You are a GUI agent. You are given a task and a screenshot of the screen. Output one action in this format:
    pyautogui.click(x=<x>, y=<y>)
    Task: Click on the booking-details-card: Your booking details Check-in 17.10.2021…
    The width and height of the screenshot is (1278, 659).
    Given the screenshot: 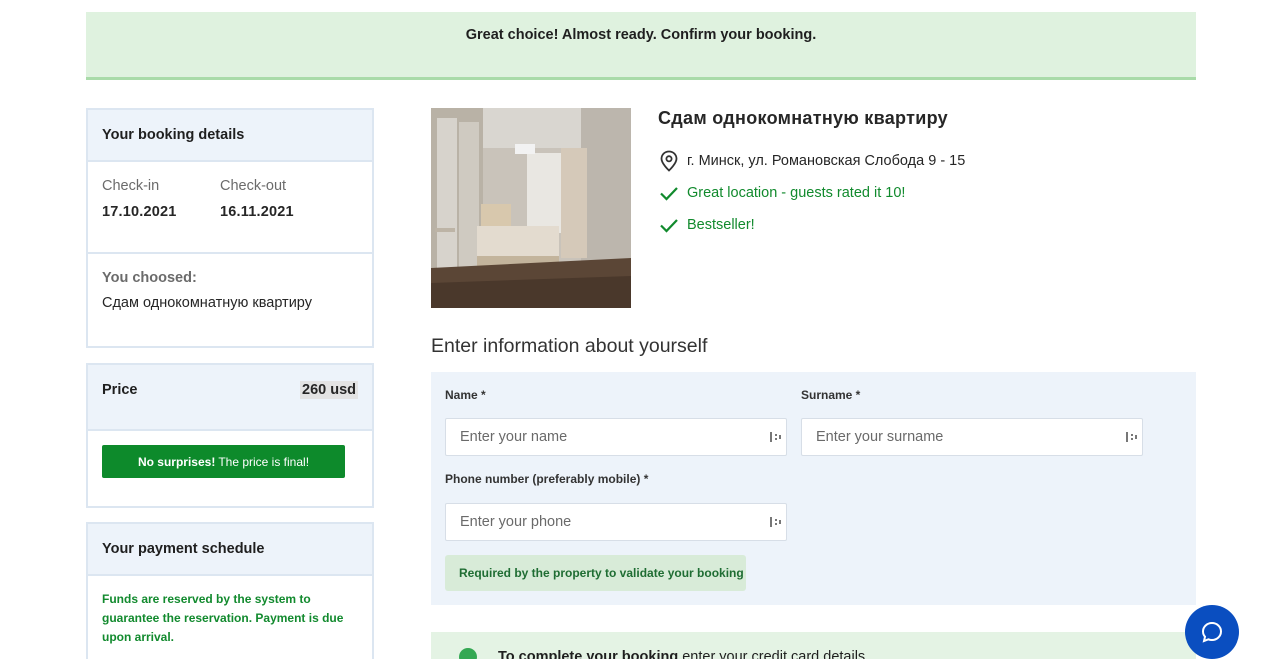 What is the action you would take?
    pyautogui.click(x=230, y=228)
    